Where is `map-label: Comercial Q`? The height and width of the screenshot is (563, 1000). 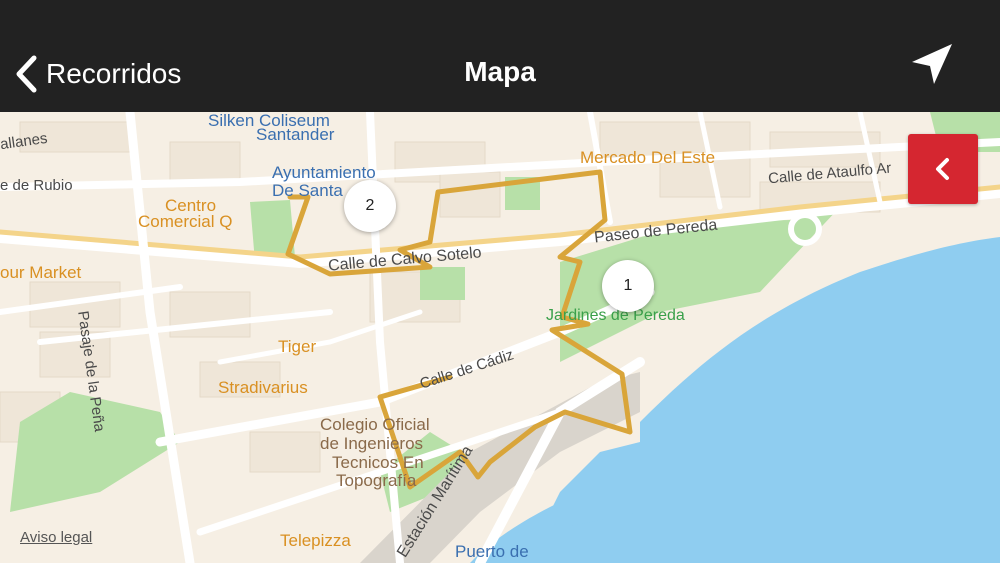 map-label: Comercial Q is located at coordinates (185, 221).